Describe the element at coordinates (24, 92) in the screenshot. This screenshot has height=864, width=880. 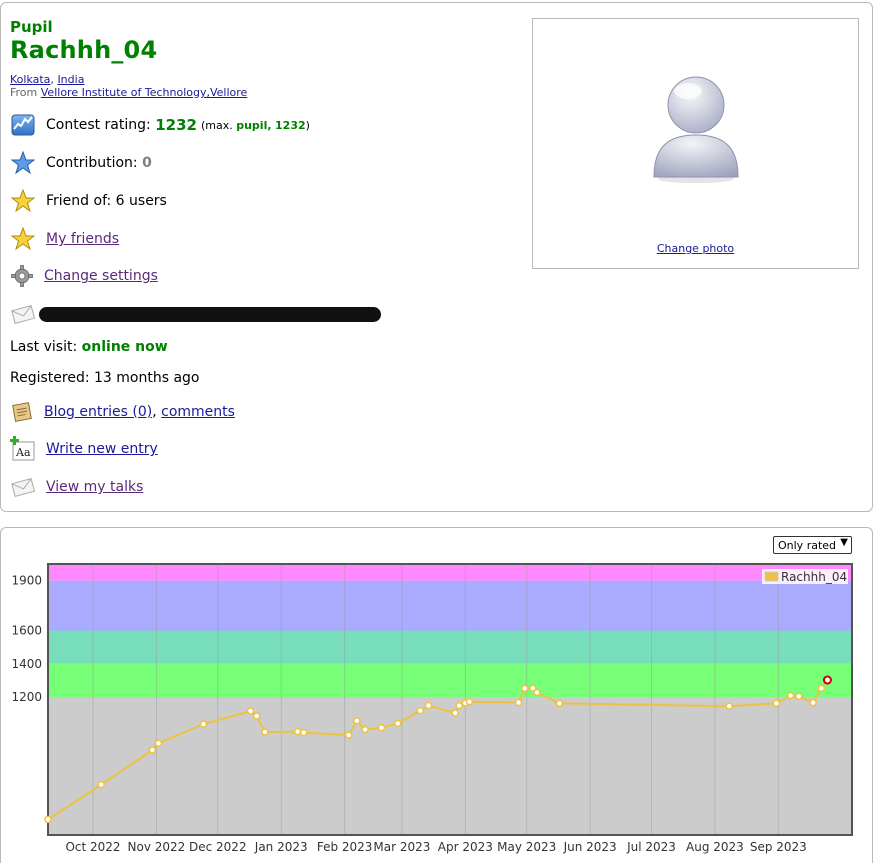
I see `from-label: From` at that location.